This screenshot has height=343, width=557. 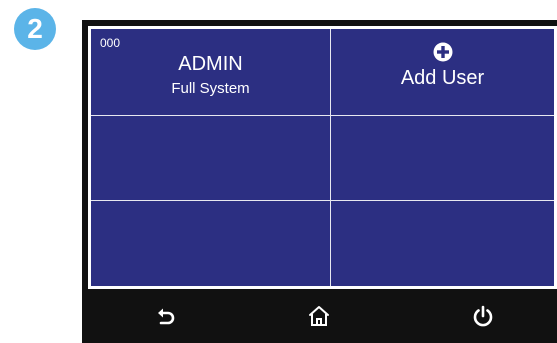 What do you see at coordinates (442, 52) in the screenshot?
I see `plus-circle-icon` at bounding box center [442, 52].